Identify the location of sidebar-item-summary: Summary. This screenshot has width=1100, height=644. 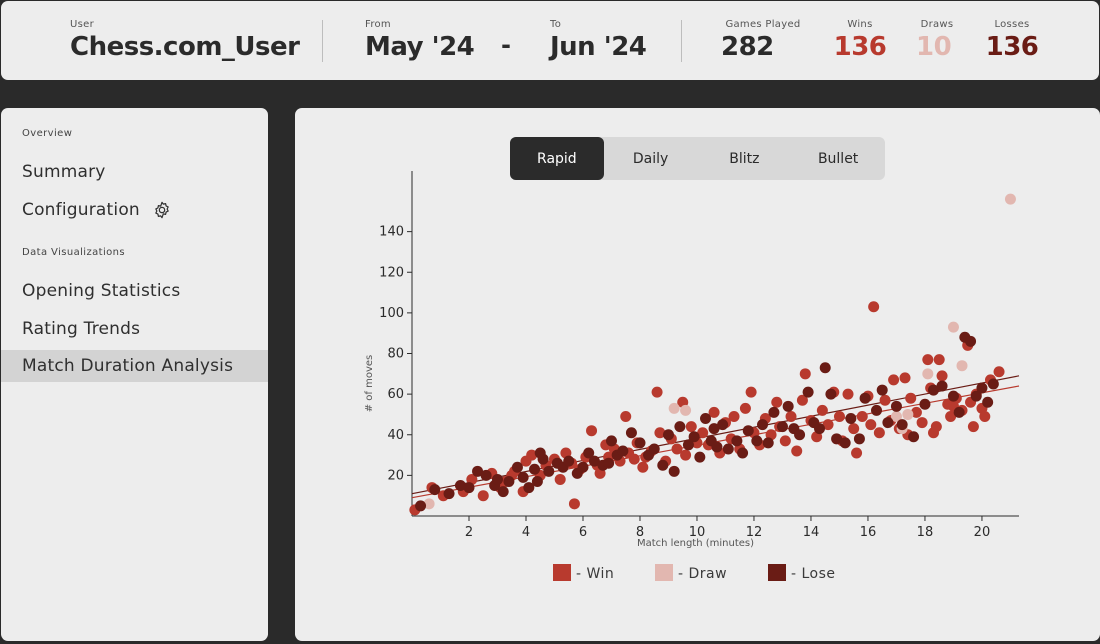
(134, 172).